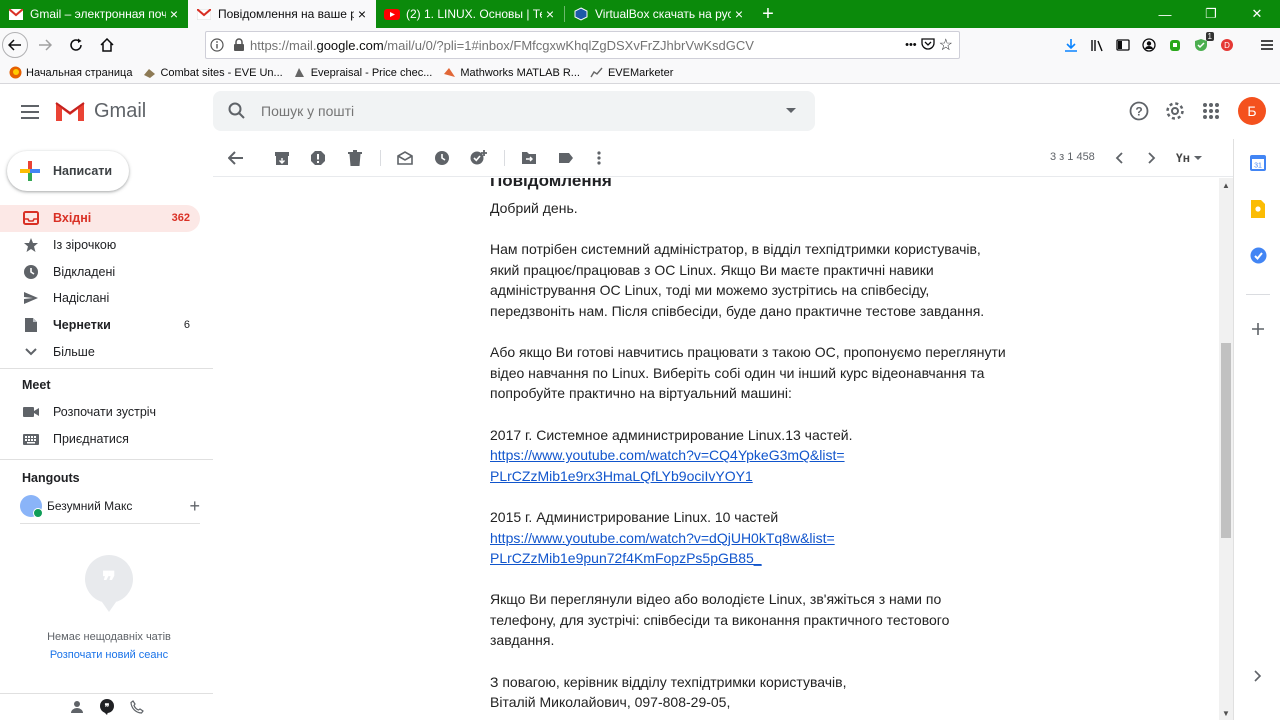  Describe the element at coordinates (1175, 45) in the screenshot. I see `extension-green-icon` at that location.